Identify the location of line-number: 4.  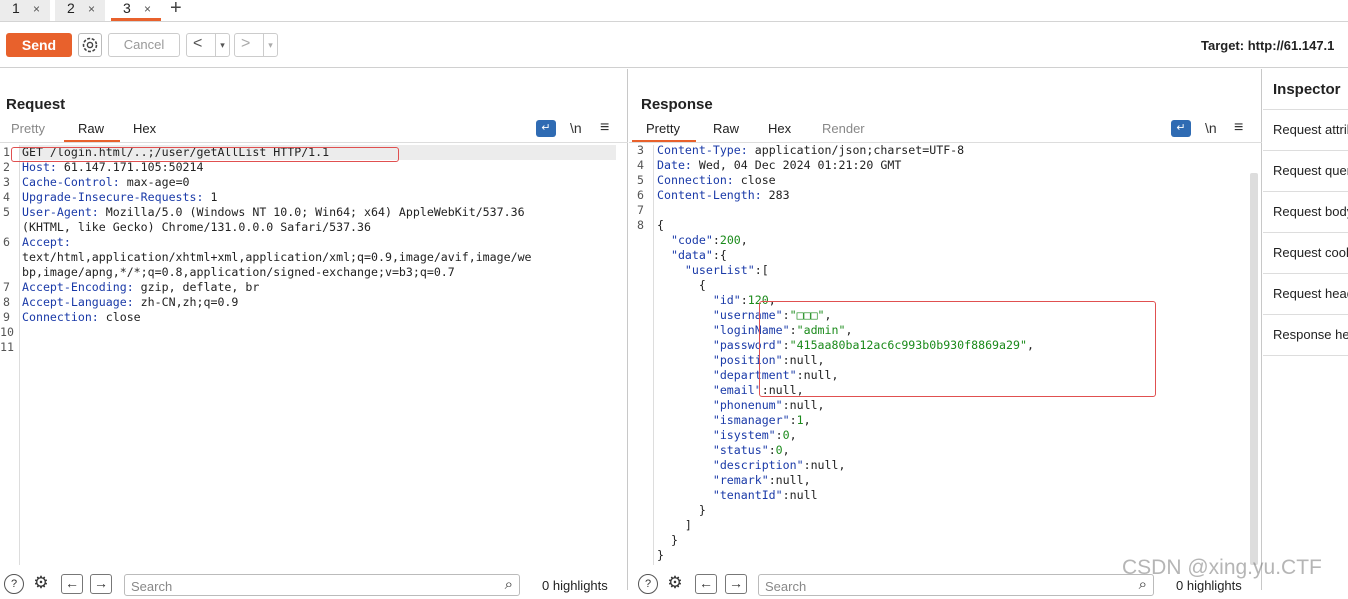
(6, 197).